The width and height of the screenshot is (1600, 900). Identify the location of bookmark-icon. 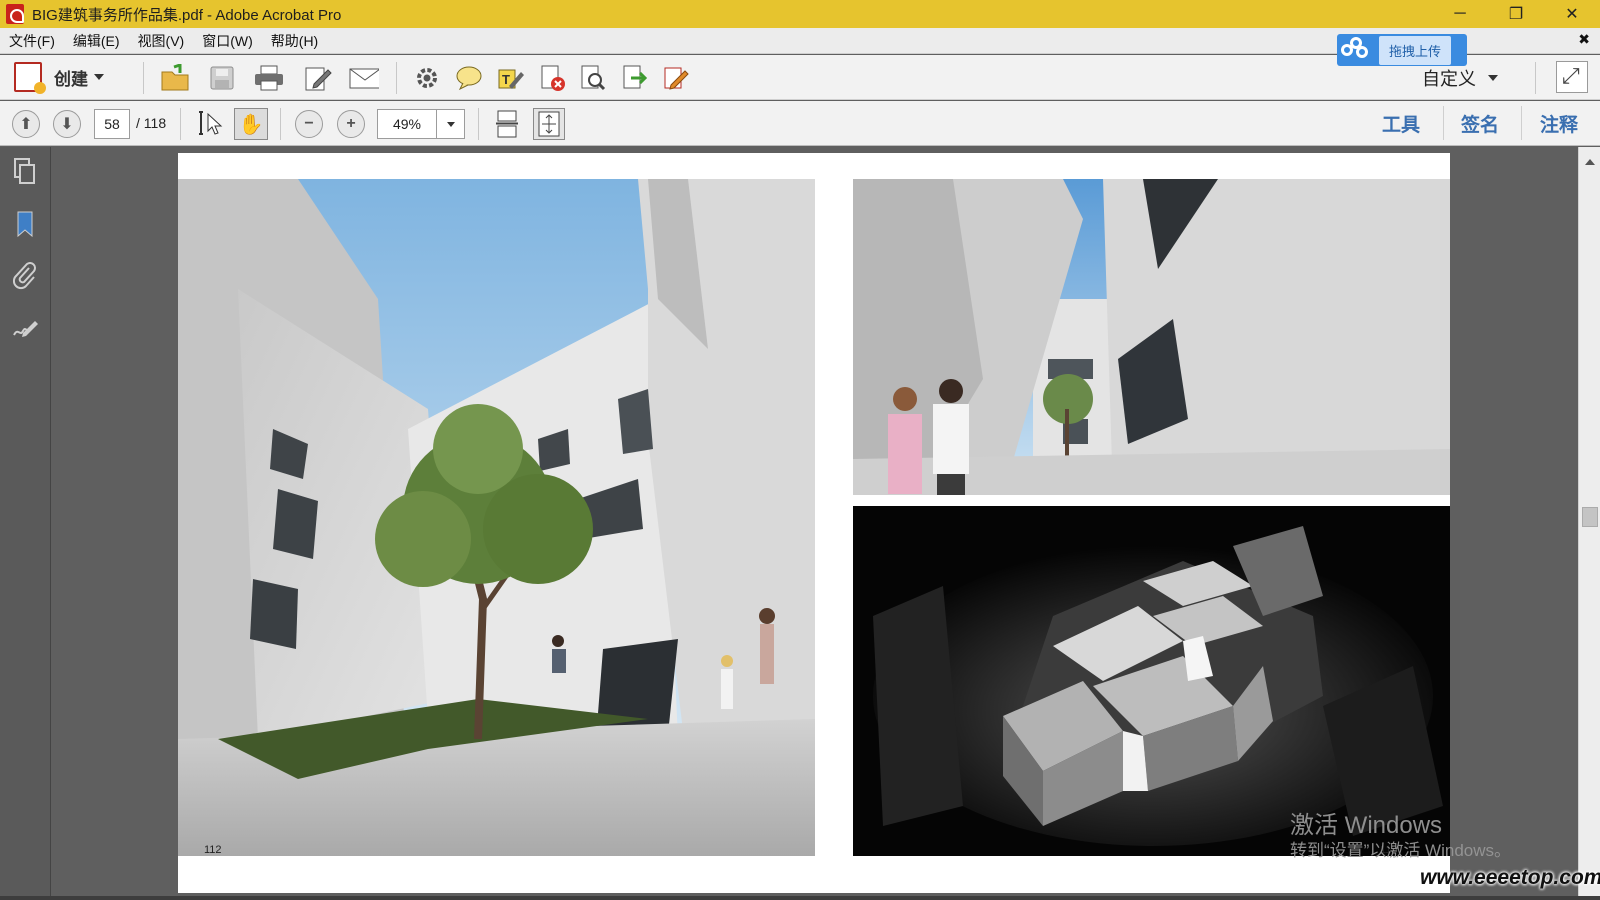
(25, 224).